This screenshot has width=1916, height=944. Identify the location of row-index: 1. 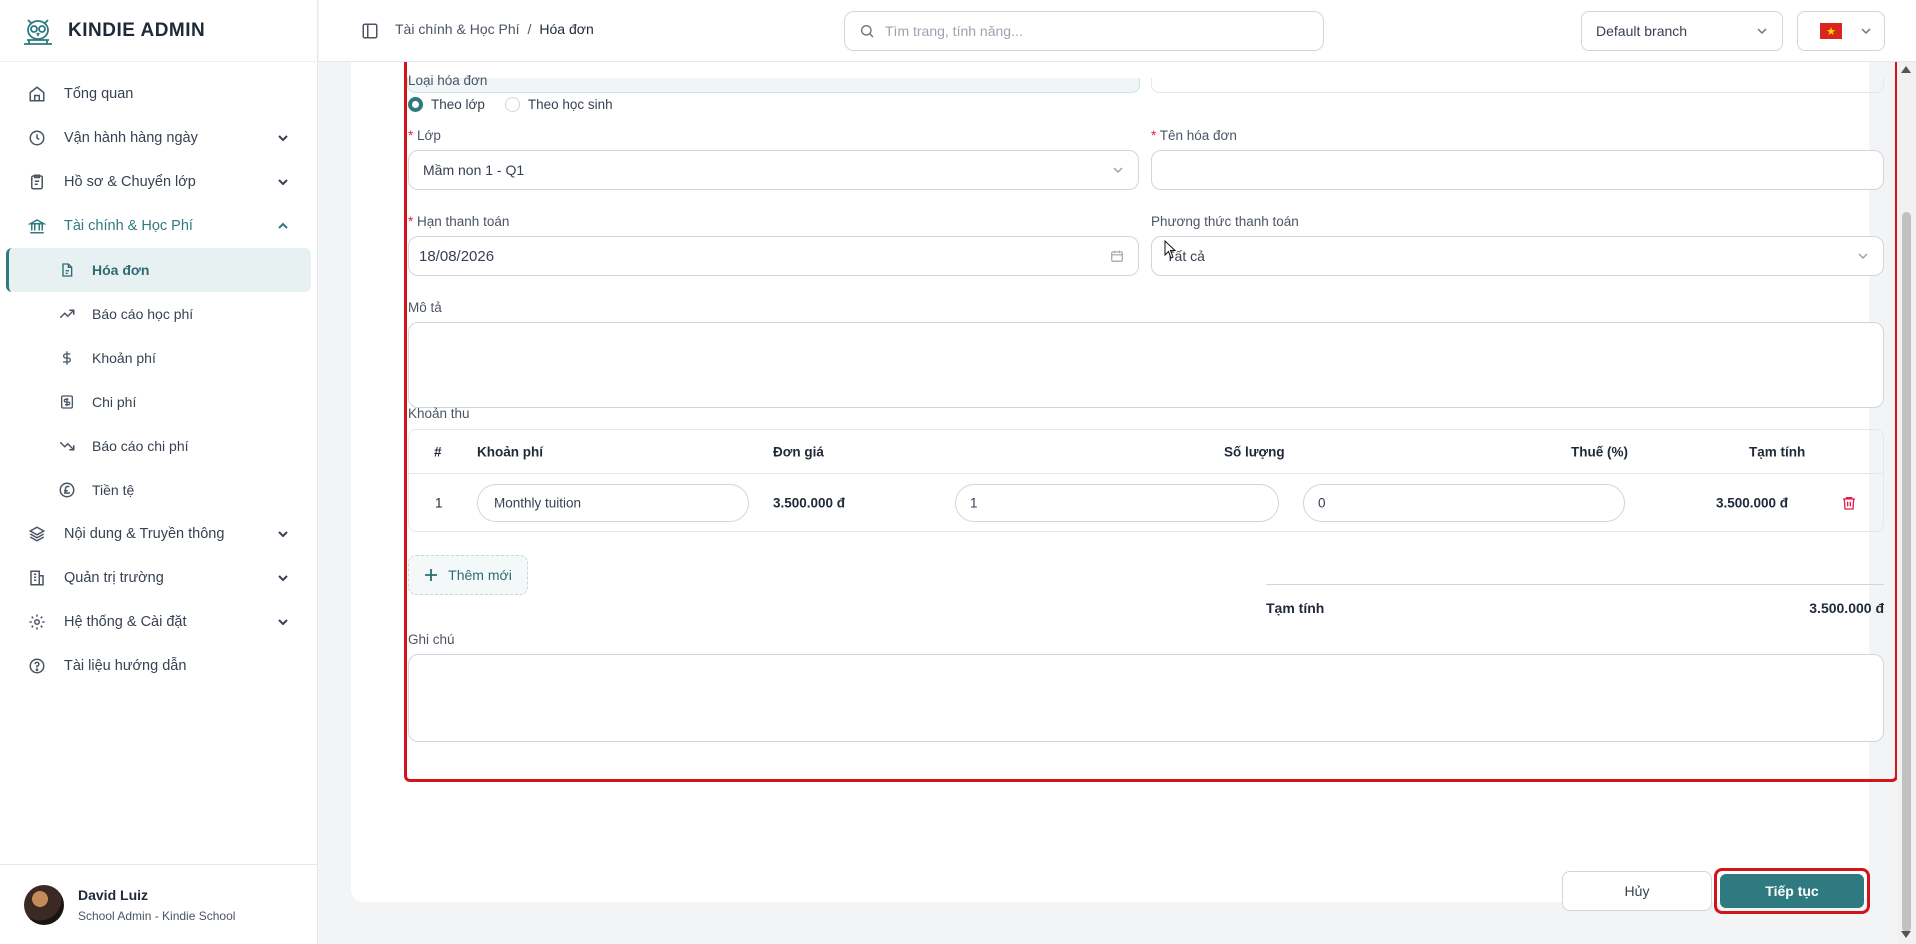
(439, 503).